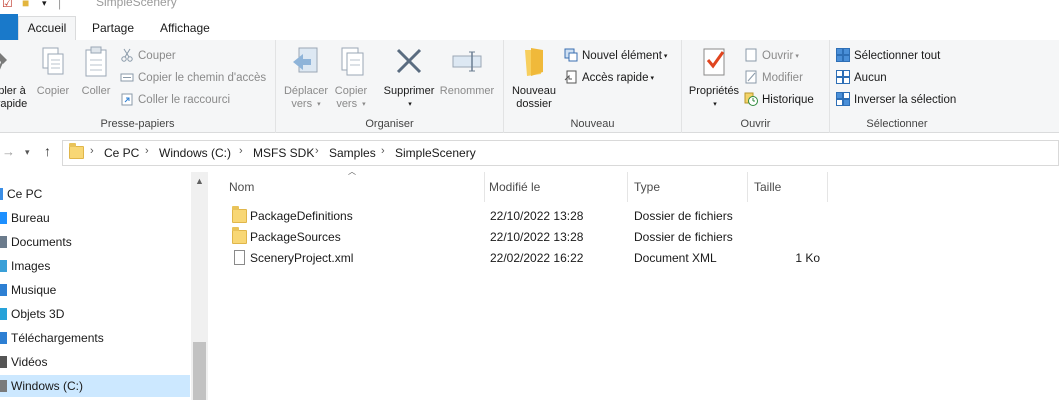 This screenshot has height=400, width=1059. I want to click on delete-button: Supprimer ▾, so click(409, 77).